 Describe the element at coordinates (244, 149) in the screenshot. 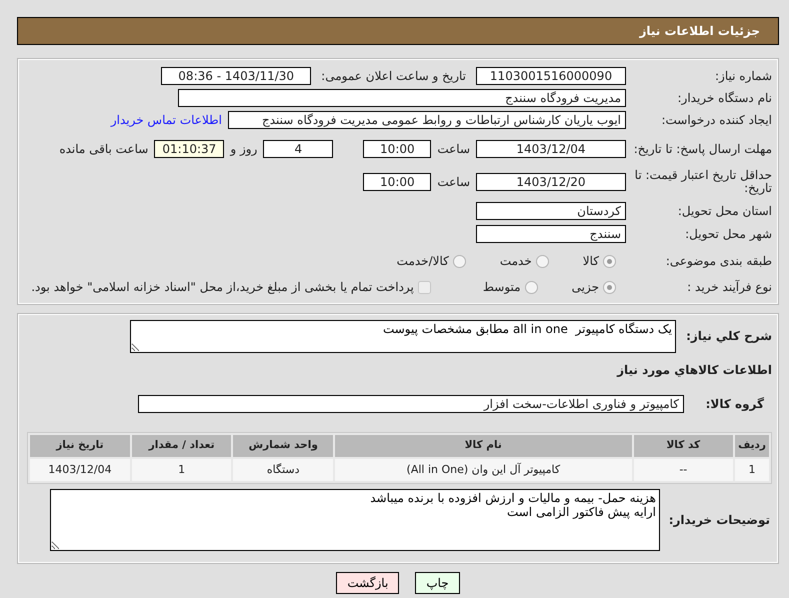

I see `field-label: روز و` at that location.